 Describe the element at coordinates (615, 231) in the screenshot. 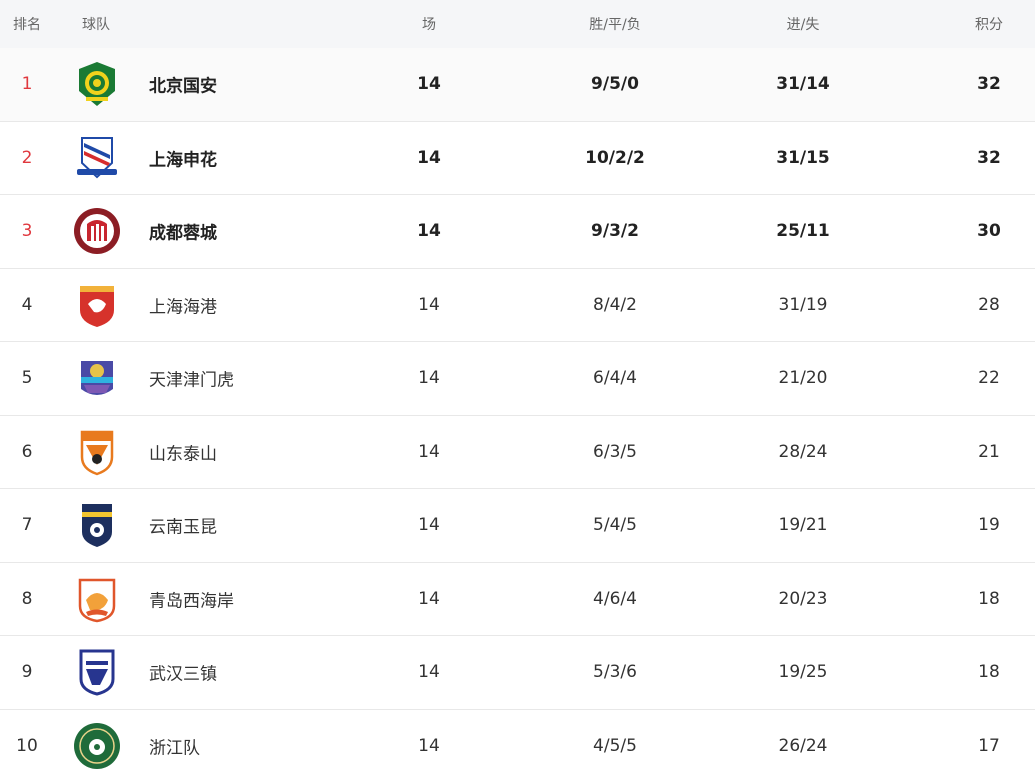

I see `wdl-cell: 9/3/2` at that location.